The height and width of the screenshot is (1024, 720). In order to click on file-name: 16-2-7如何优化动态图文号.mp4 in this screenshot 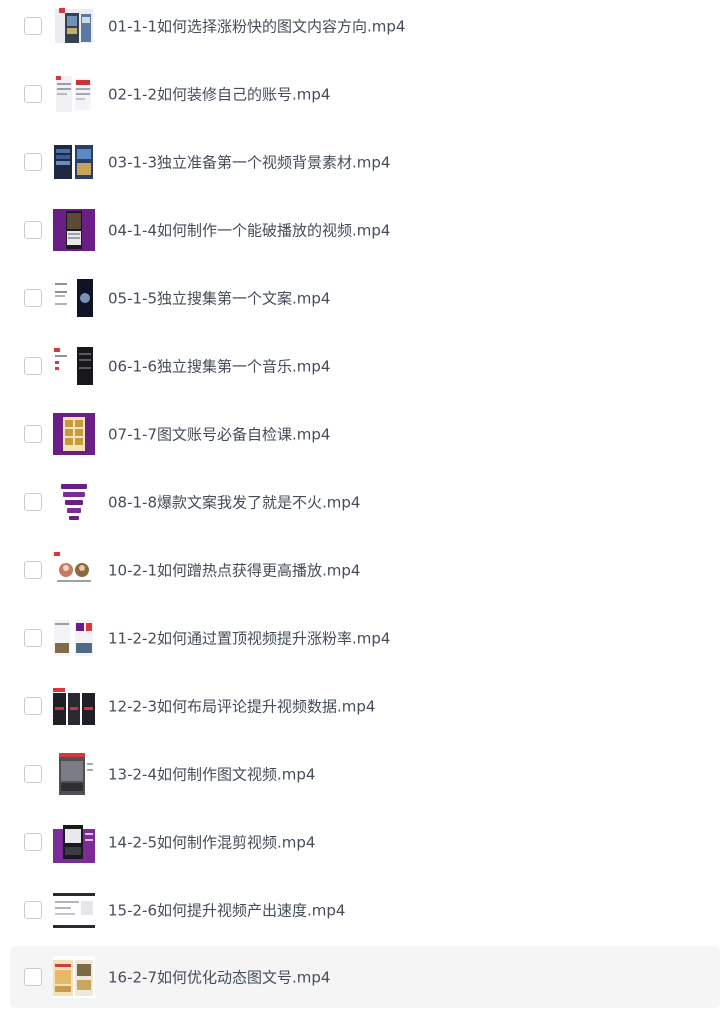, I will do `click(219, 977)`.